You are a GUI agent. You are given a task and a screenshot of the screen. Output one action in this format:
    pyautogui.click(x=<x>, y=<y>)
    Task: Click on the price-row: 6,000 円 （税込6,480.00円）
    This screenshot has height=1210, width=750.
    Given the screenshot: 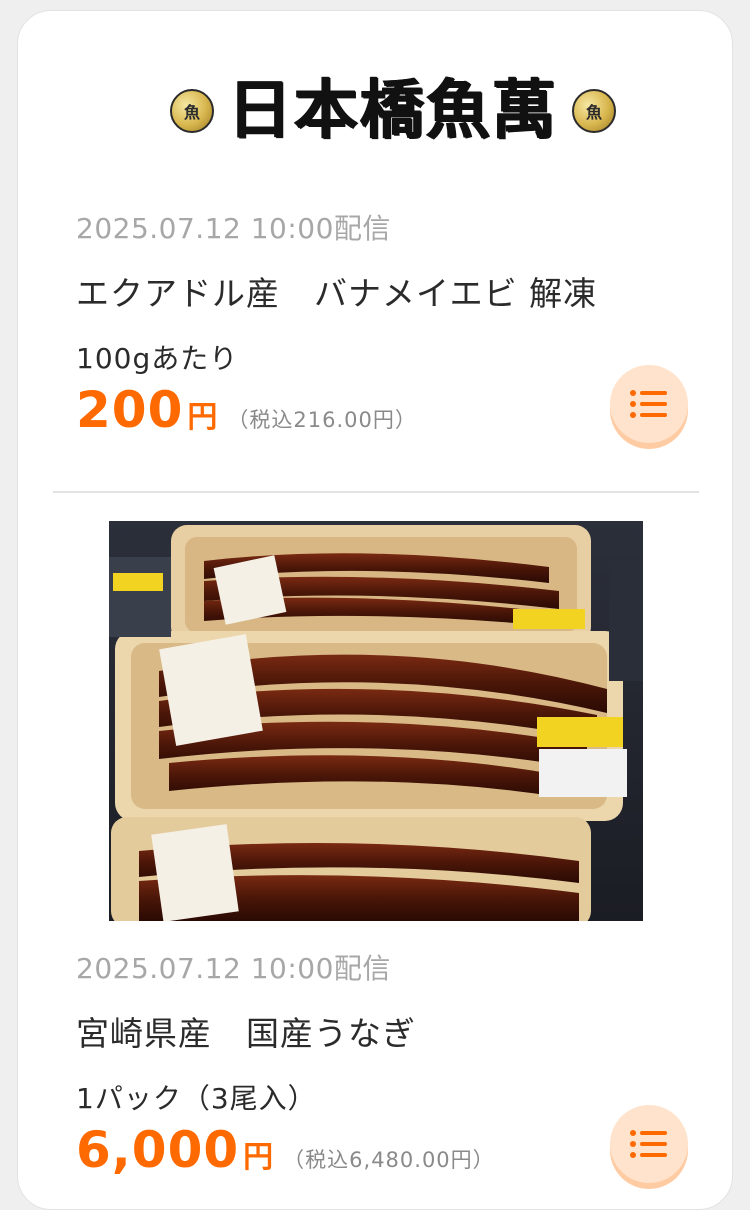 What is the action you would take?
    pyautogui.click(x=285, y=1150)
    